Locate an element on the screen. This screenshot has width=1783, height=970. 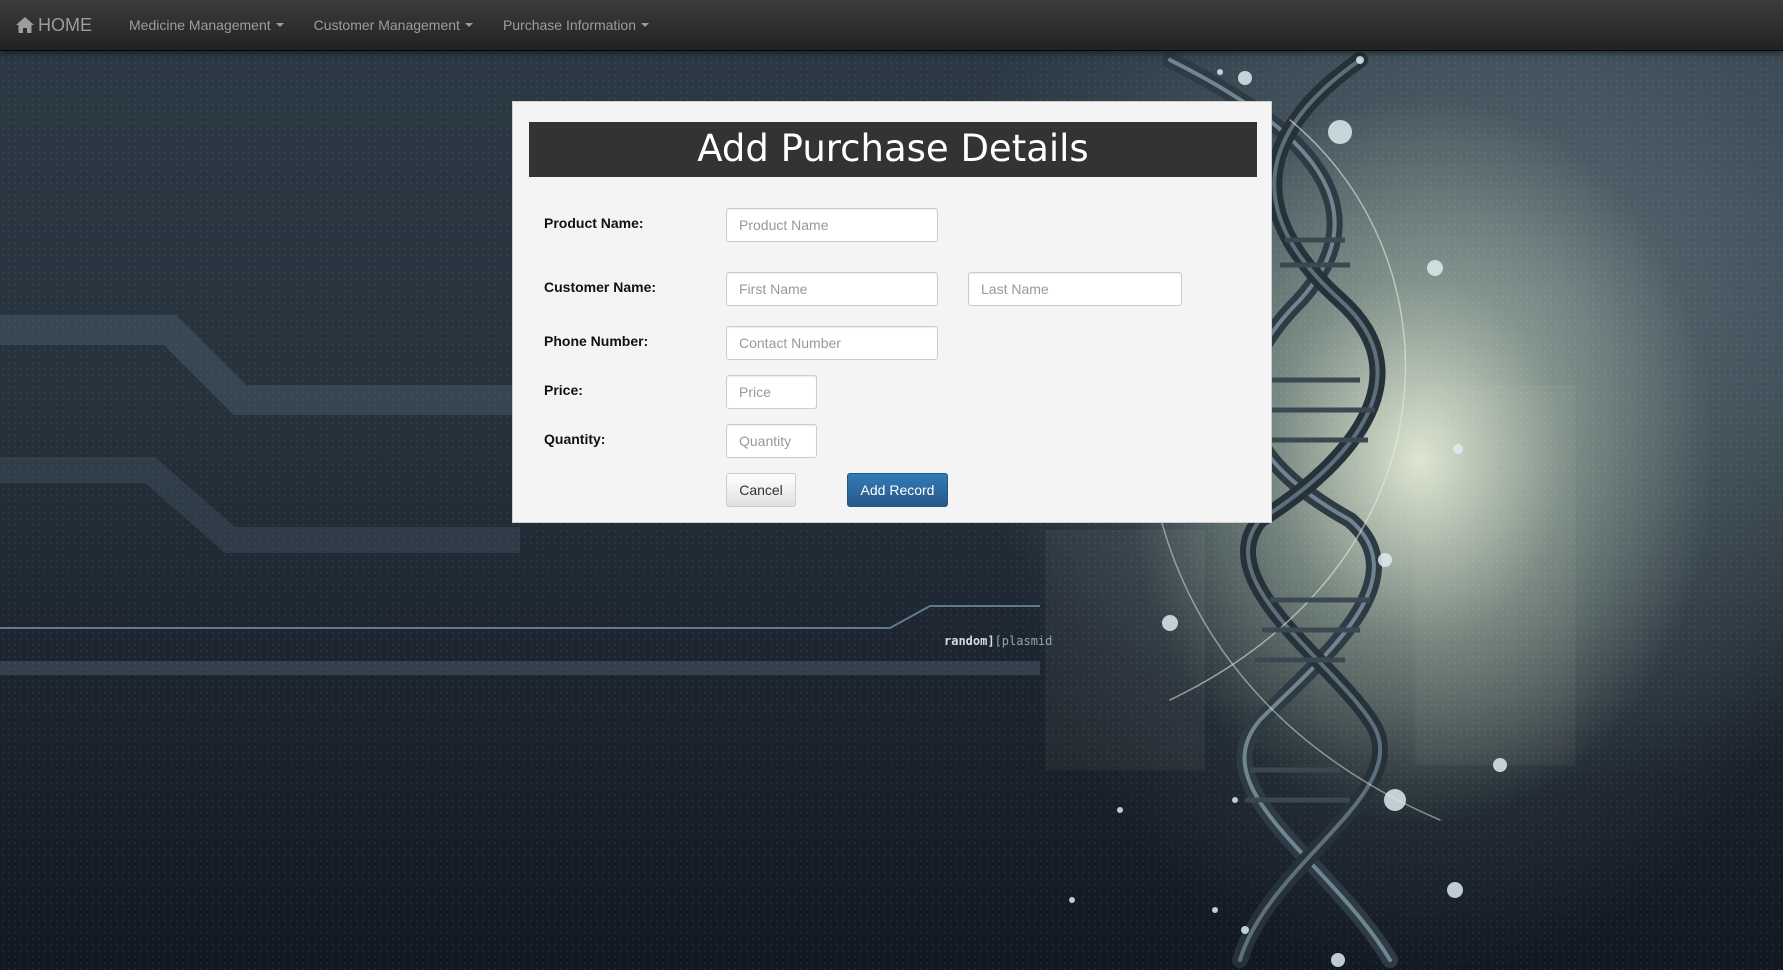
first-name-input is located at coordinates (832, 289).